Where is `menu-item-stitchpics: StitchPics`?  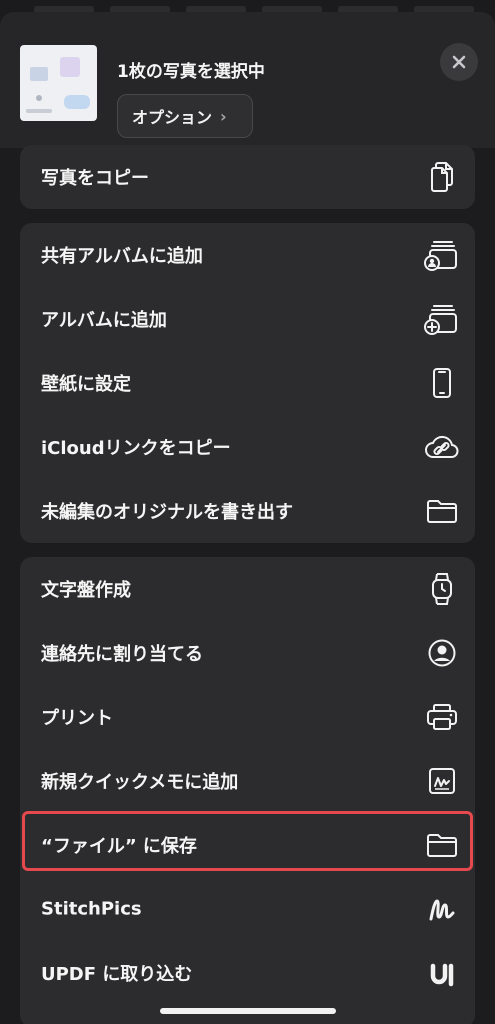 menu-item-stitchpics: StitchPics is located at coordinates (247, 909).